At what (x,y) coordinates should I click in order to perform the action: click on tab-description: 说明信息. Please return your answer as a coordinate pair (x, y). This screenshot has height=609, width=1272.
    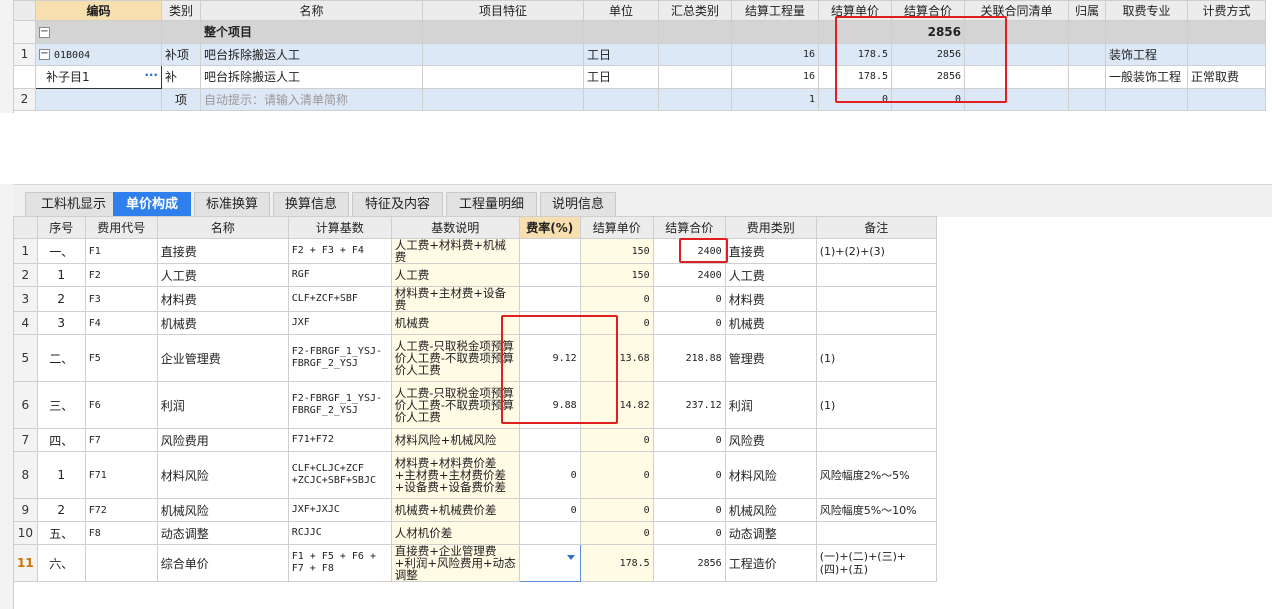
    Looking at the image, I should click on (578, 204).